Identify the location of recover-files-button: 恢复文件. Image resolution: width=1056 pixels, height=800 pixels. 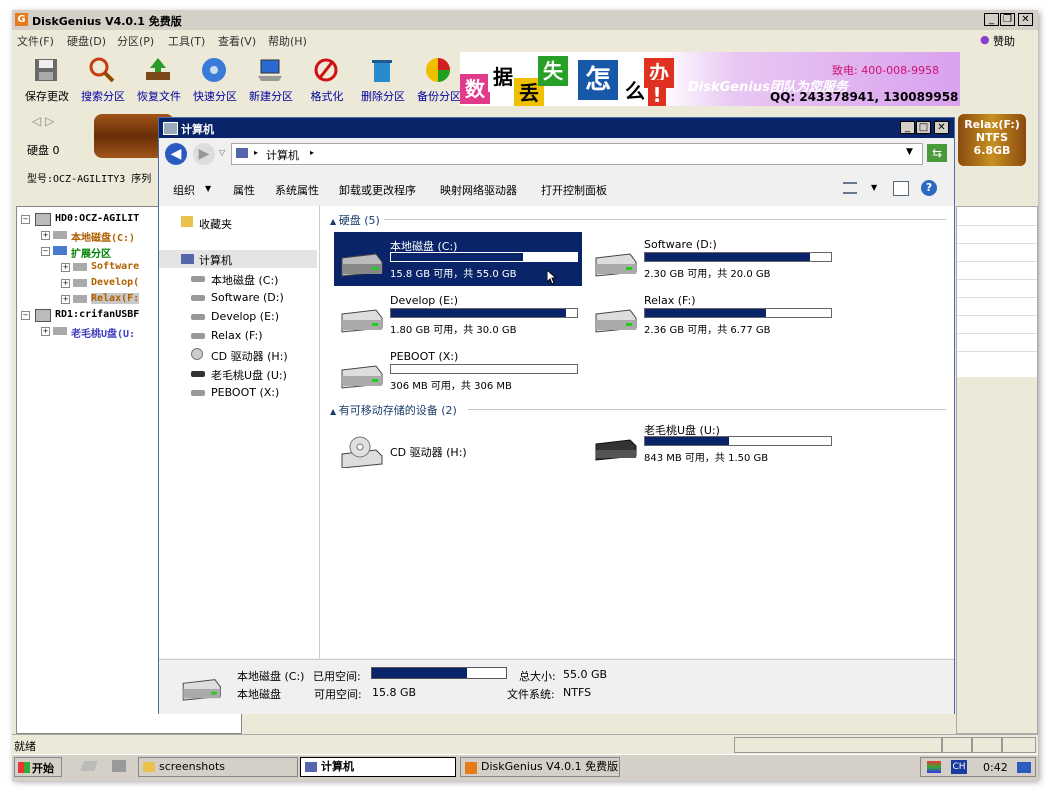
(159, 77).